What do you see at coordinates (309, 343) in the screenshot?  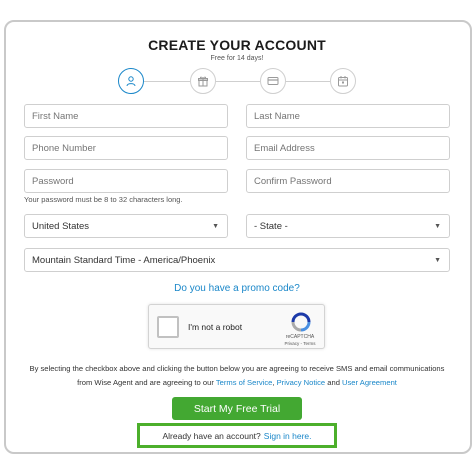 I see `recaptcha-terms-link: Terms` at bounding box center [309, 343].